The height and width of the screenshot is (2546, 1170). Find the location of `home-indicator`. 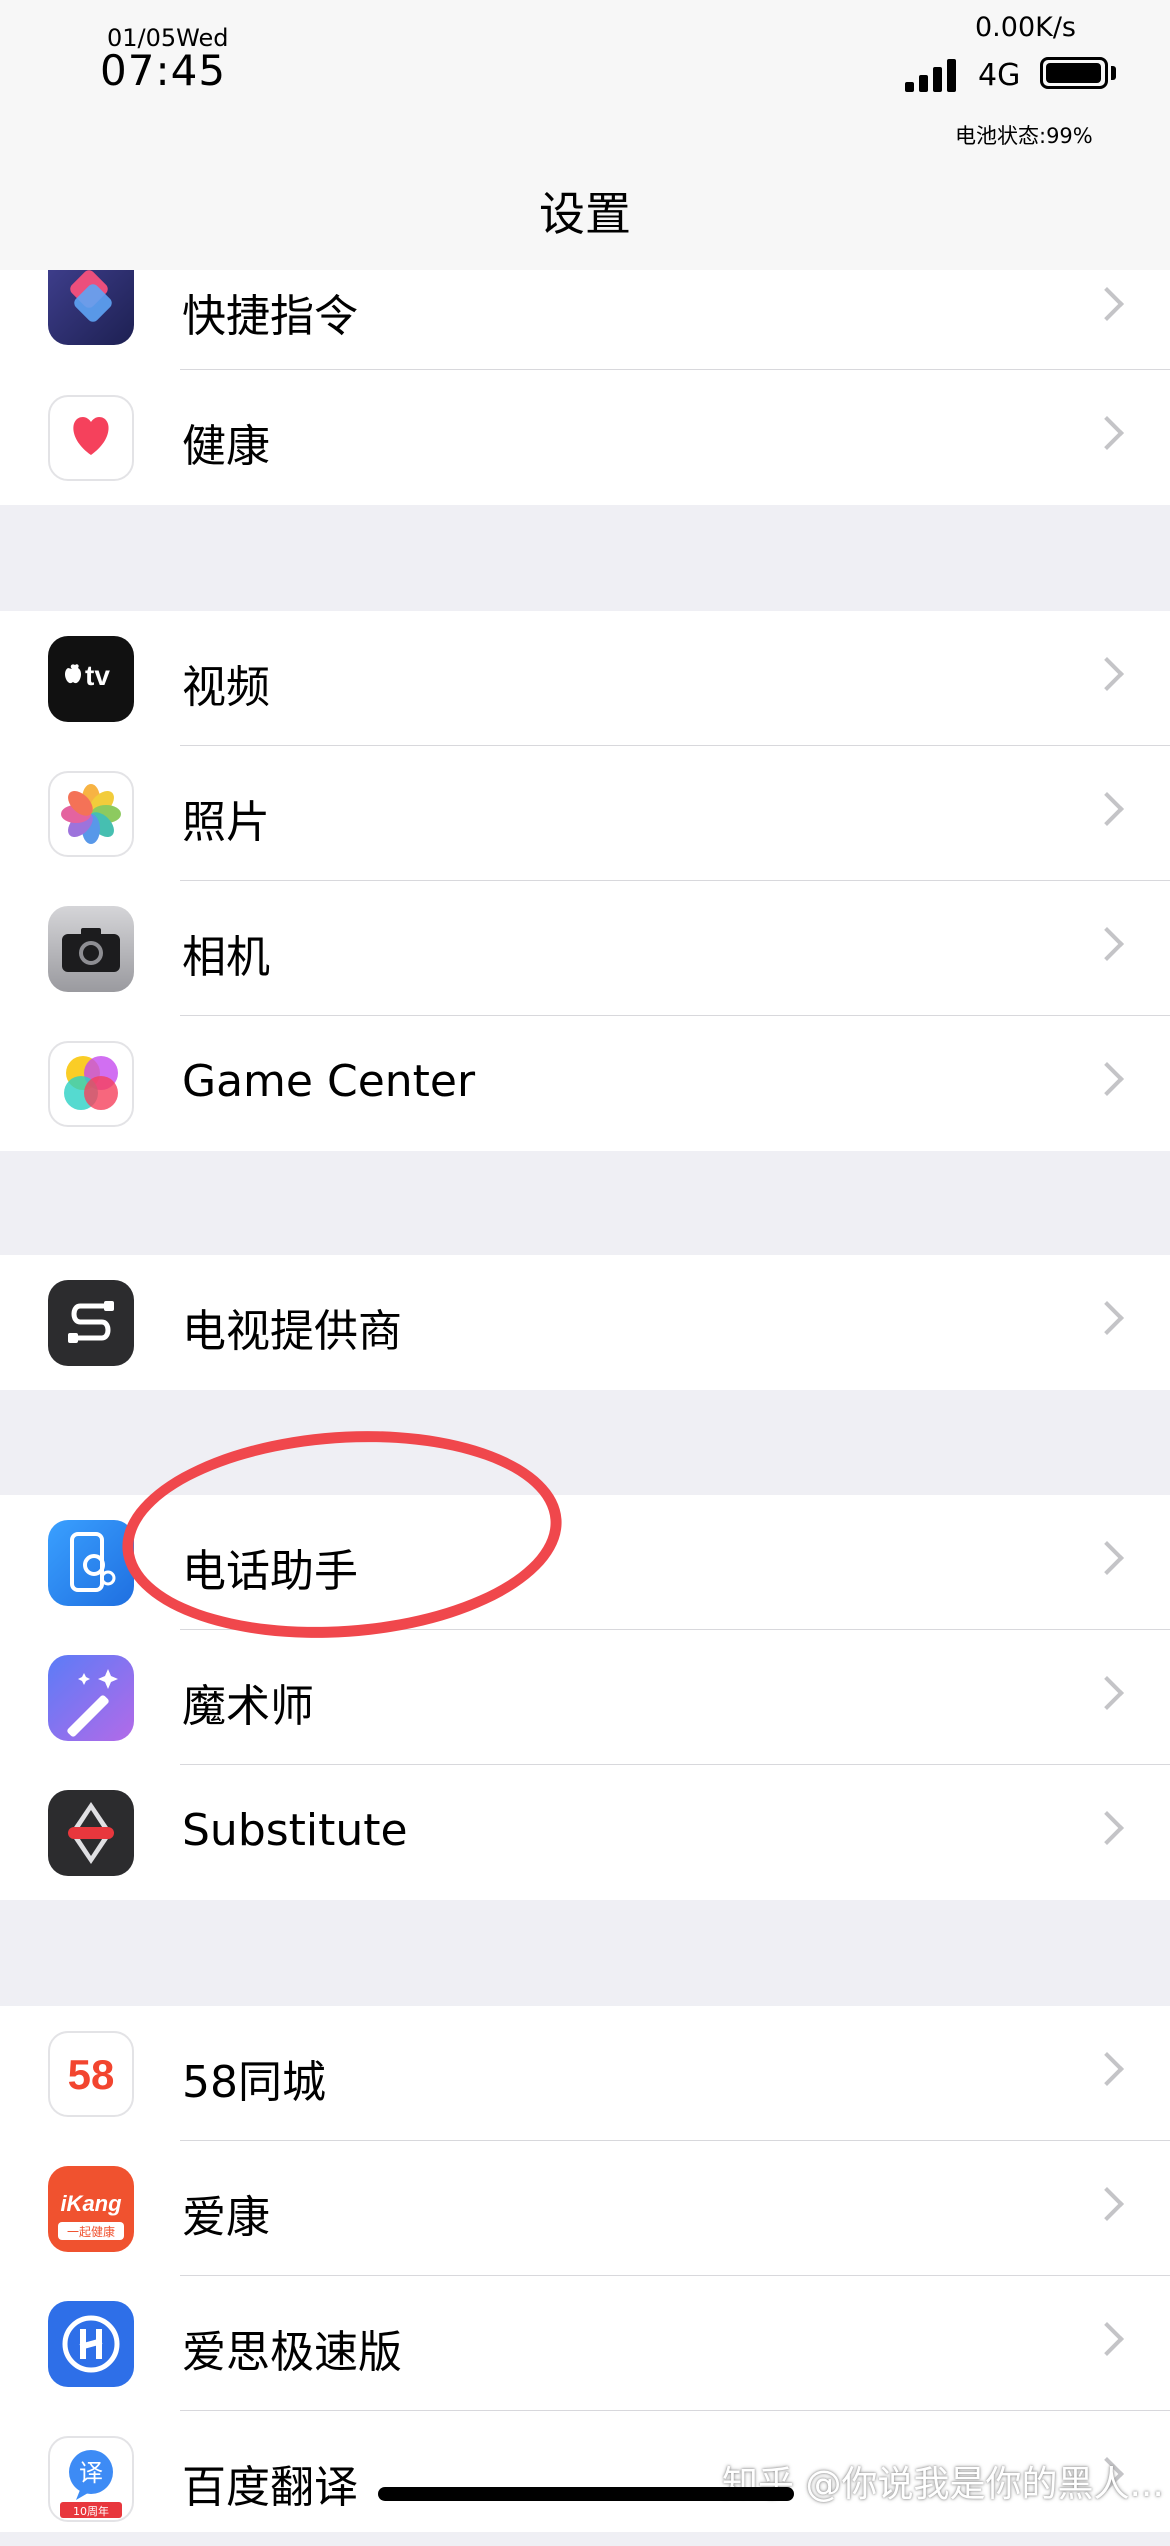

home-indicator is located at coordinates (586, 2494).